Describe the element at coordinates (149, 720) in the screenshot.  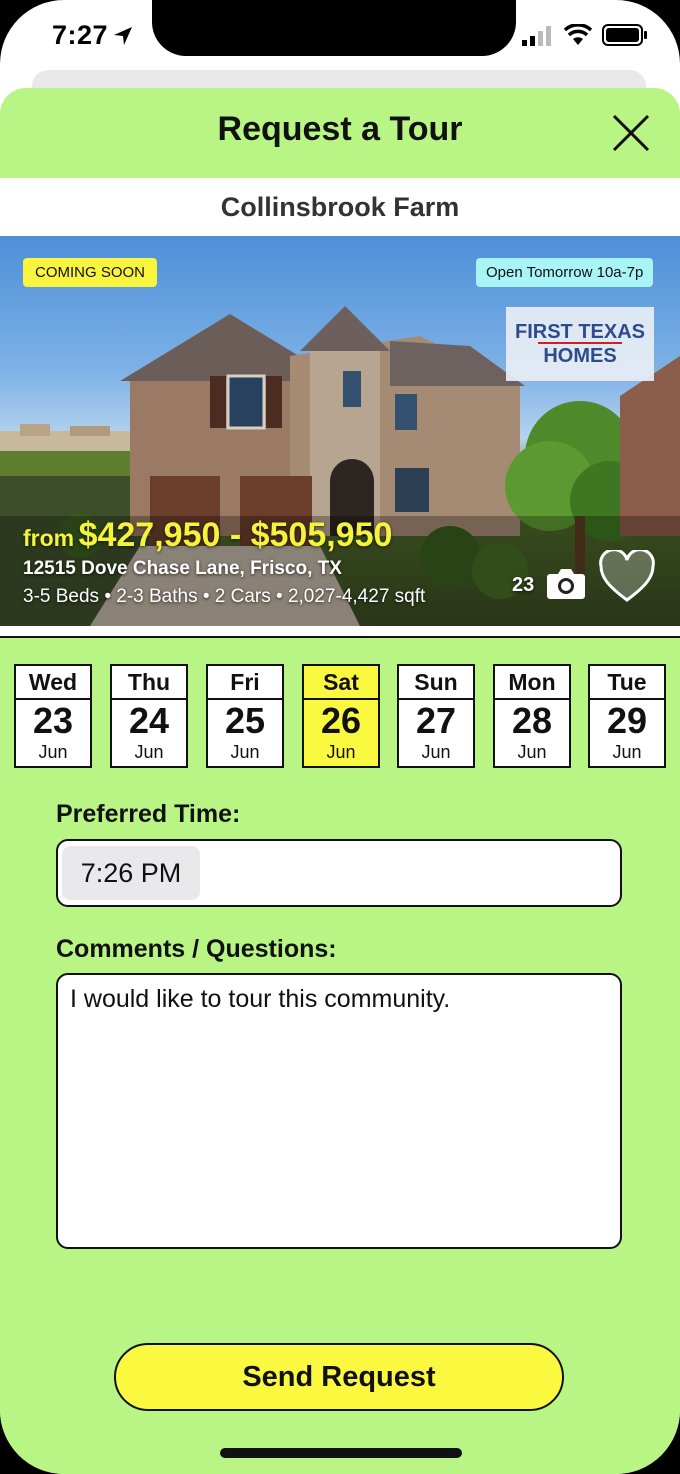
I see `date-day: 24` at that location.